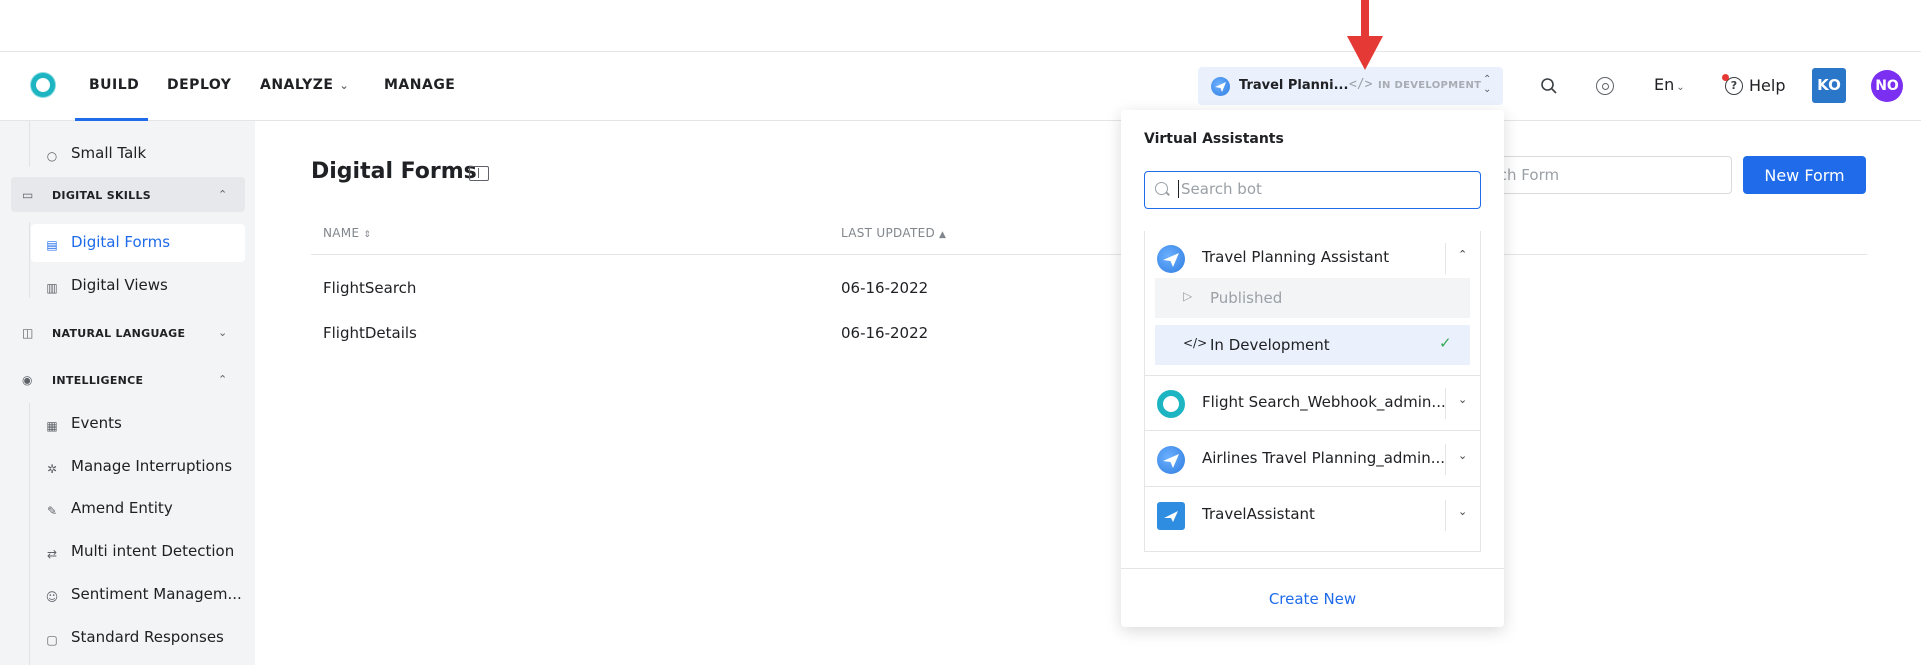 This screenshot has height=665, width=1921. I want to click on interrupt-icon: ✲, so click(52, 469).